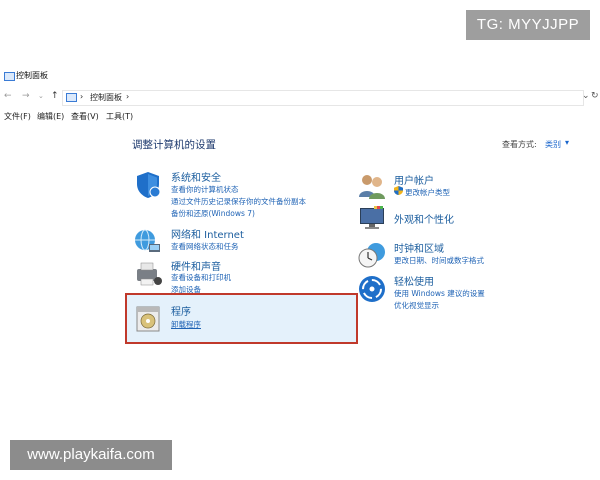 The image size is (600, 480). What do you see at coordinates (398, 190) in the screenshot?
I see `uac-shield-icon` at bounding box center [398, 190].